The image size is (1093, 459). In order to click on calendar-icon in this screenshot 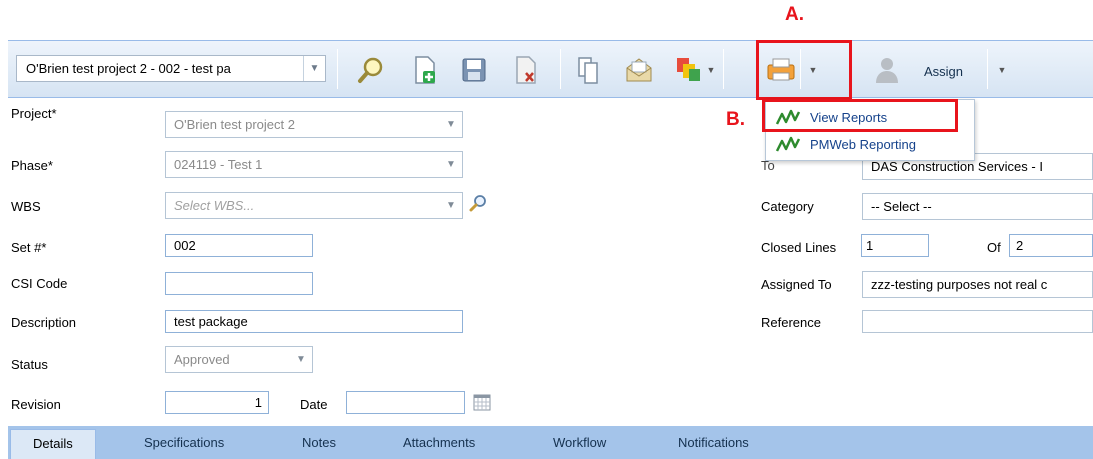, I will do `click(482, 402)`.